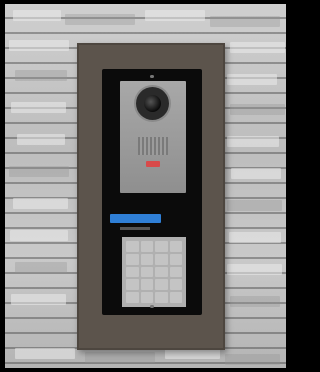 This screenshot has width=320, height=372. I want to click on call-button, so click(153, 164).